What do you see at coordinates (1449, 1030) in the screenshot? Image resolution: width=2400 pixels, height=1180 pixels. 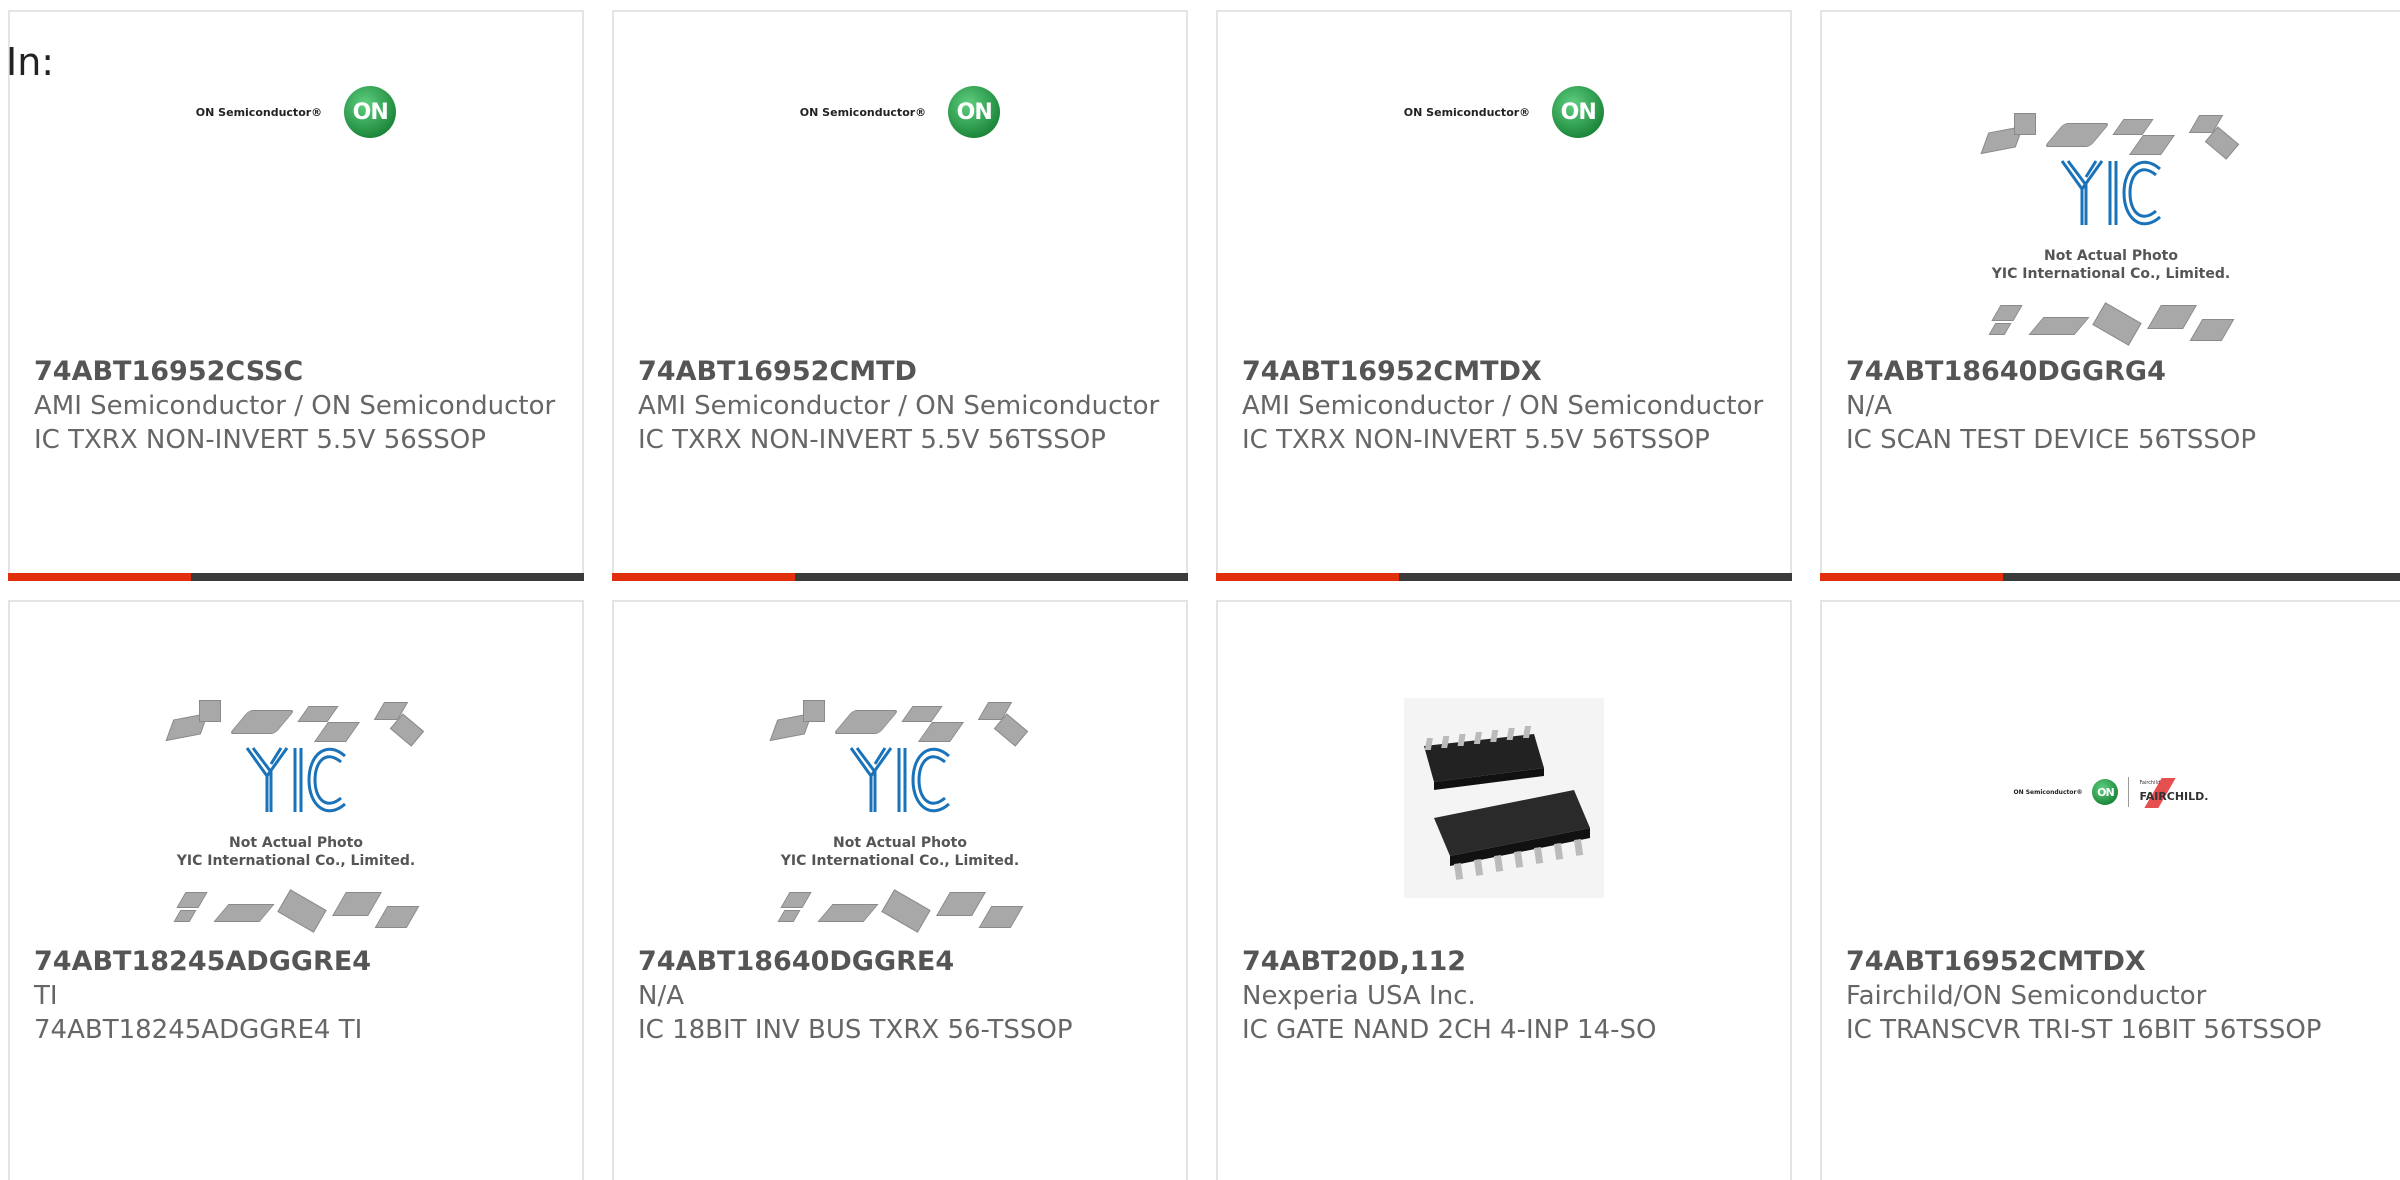 I see `description: IC GATE NAND 2CH 4-INP 14-SO` at bounding box center [1449, 1030].